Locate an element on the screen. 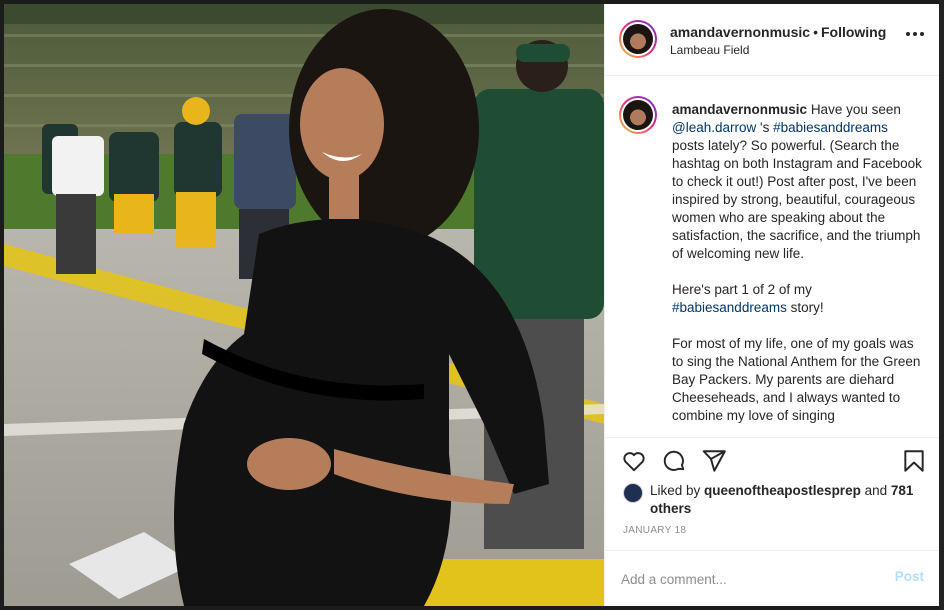 This screenshot has width=944, height=610. paper-plane-icon is located at coordinates (714, 461).